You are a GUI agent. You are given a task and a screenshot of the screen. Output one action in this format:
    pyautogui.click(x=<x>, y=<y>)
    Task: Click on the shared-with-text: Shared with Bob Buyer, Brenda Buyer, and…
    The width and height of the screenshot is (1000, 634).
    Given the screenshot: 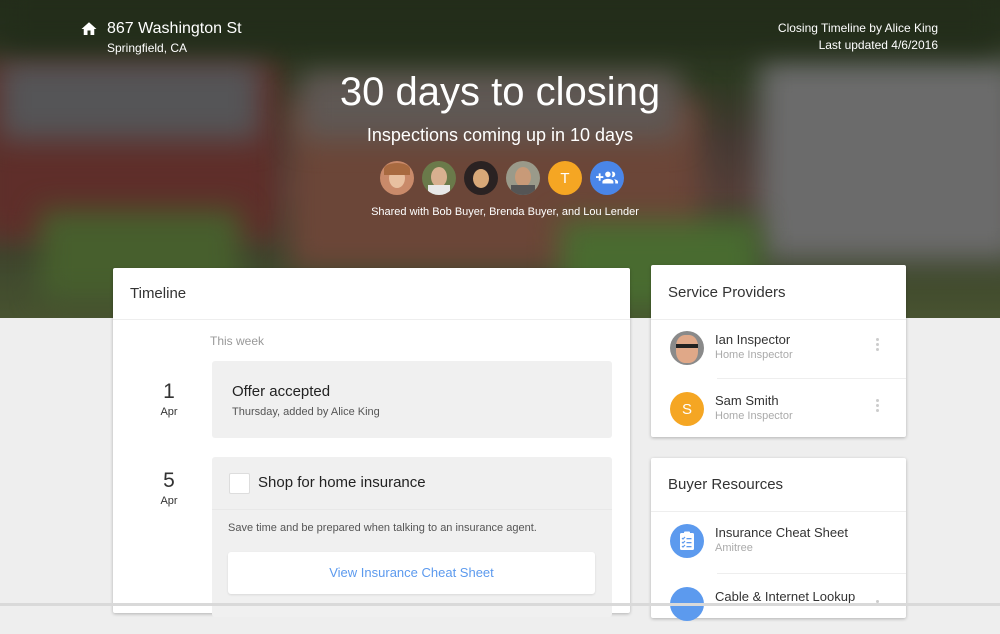 What is the action you would take?
    pyautogui.click(x=505, y=212)
    